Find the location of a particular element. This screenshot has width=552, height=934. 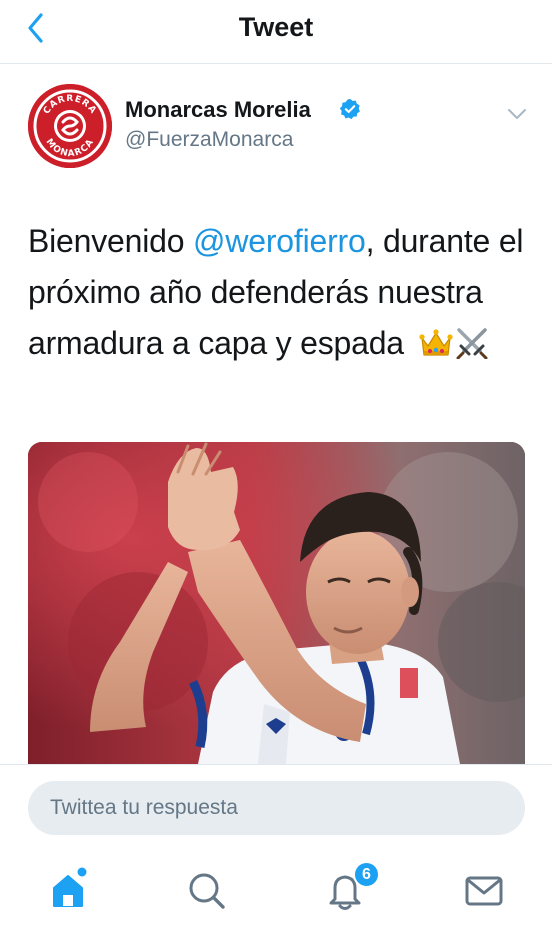

reply-input is located at coordinates (276, 808).